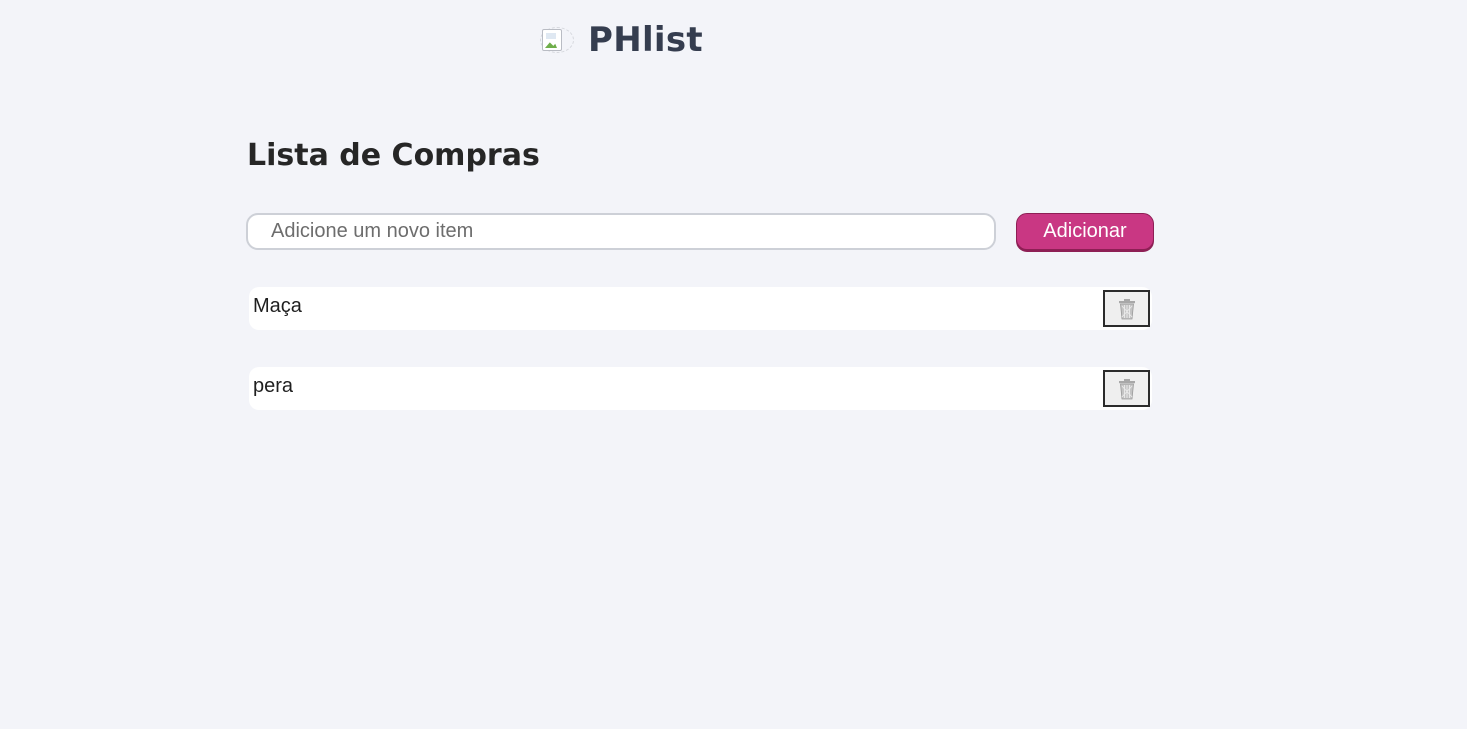 This screenshot has height=729, width=1467. I want to click on list-item-label: pera, so click(273, 386).